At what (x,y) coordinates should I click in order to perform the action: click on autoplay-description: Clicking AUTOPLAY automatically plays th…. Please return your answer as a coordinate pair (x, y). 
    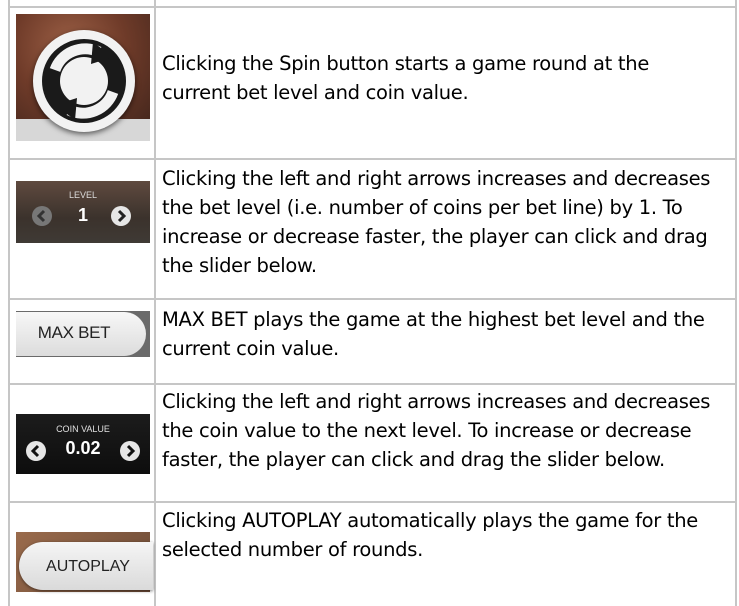
    Looking at the image, I should click on (430, 535).